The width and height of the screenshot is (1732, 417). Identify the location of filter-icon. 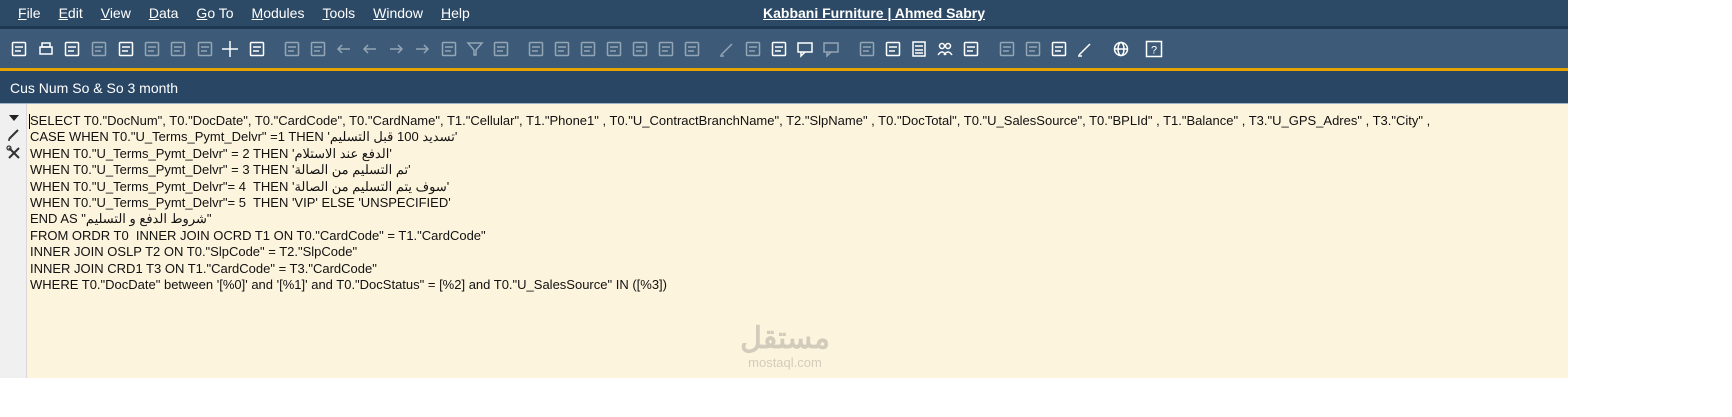
(475, 49).